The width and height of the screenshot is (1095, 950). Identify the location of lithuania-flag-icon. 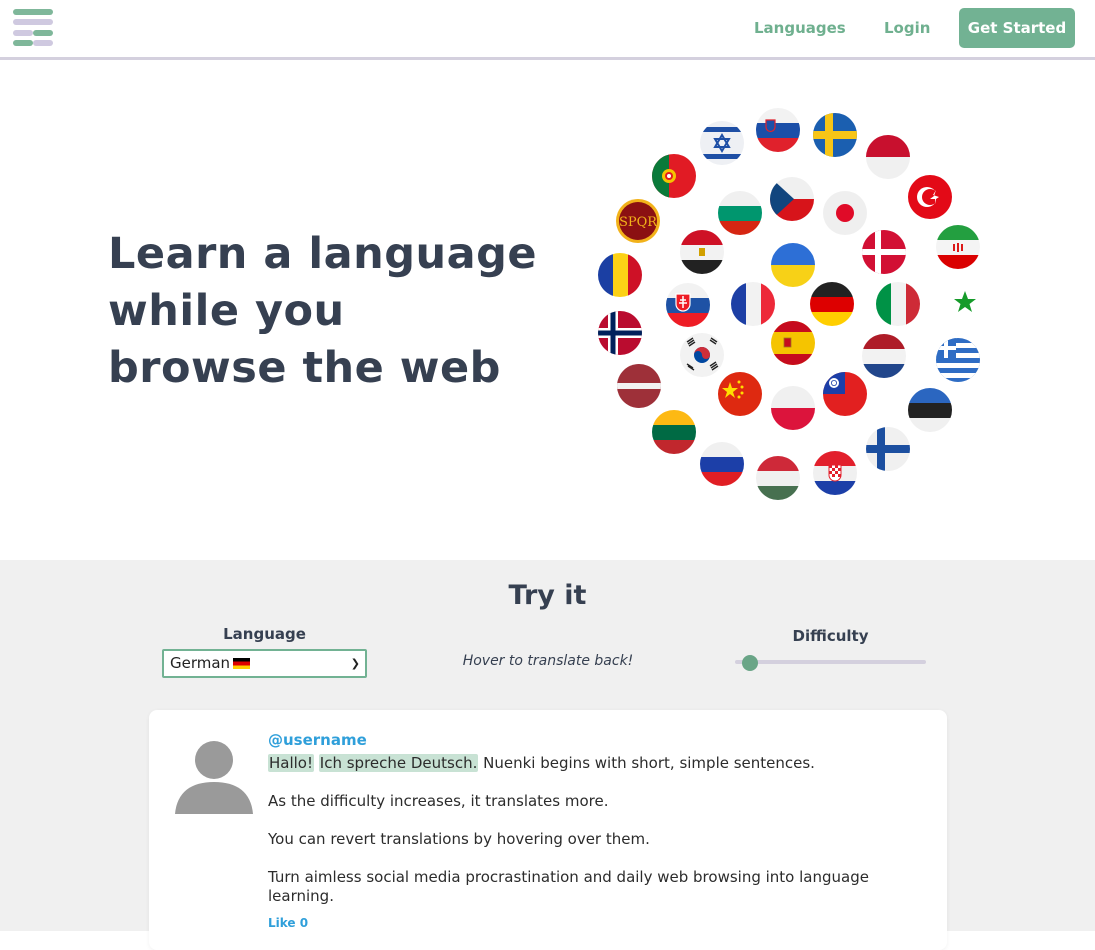
(674, 432).